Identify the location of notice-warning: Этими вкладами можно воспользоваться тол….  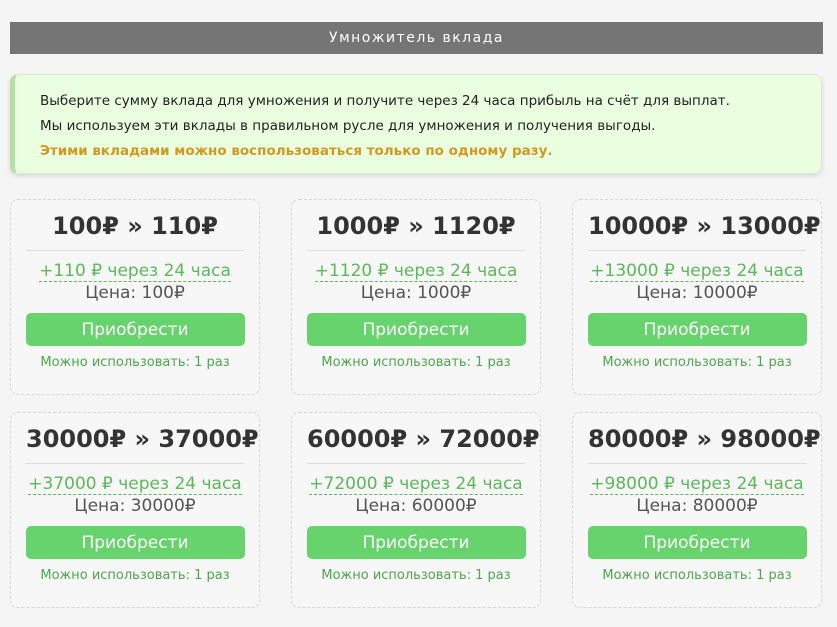
(296, 151).